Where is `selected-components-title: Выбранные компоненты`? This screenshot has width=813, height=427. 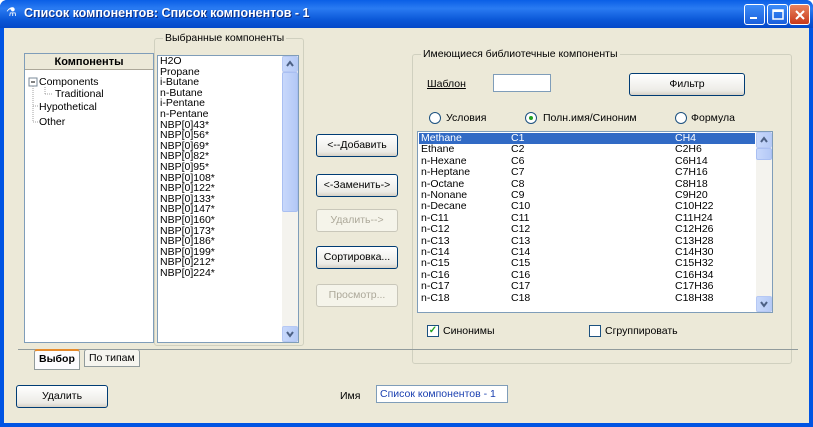 selected-components-title: Выбранные компоненты is located at coordinates (225, 38).